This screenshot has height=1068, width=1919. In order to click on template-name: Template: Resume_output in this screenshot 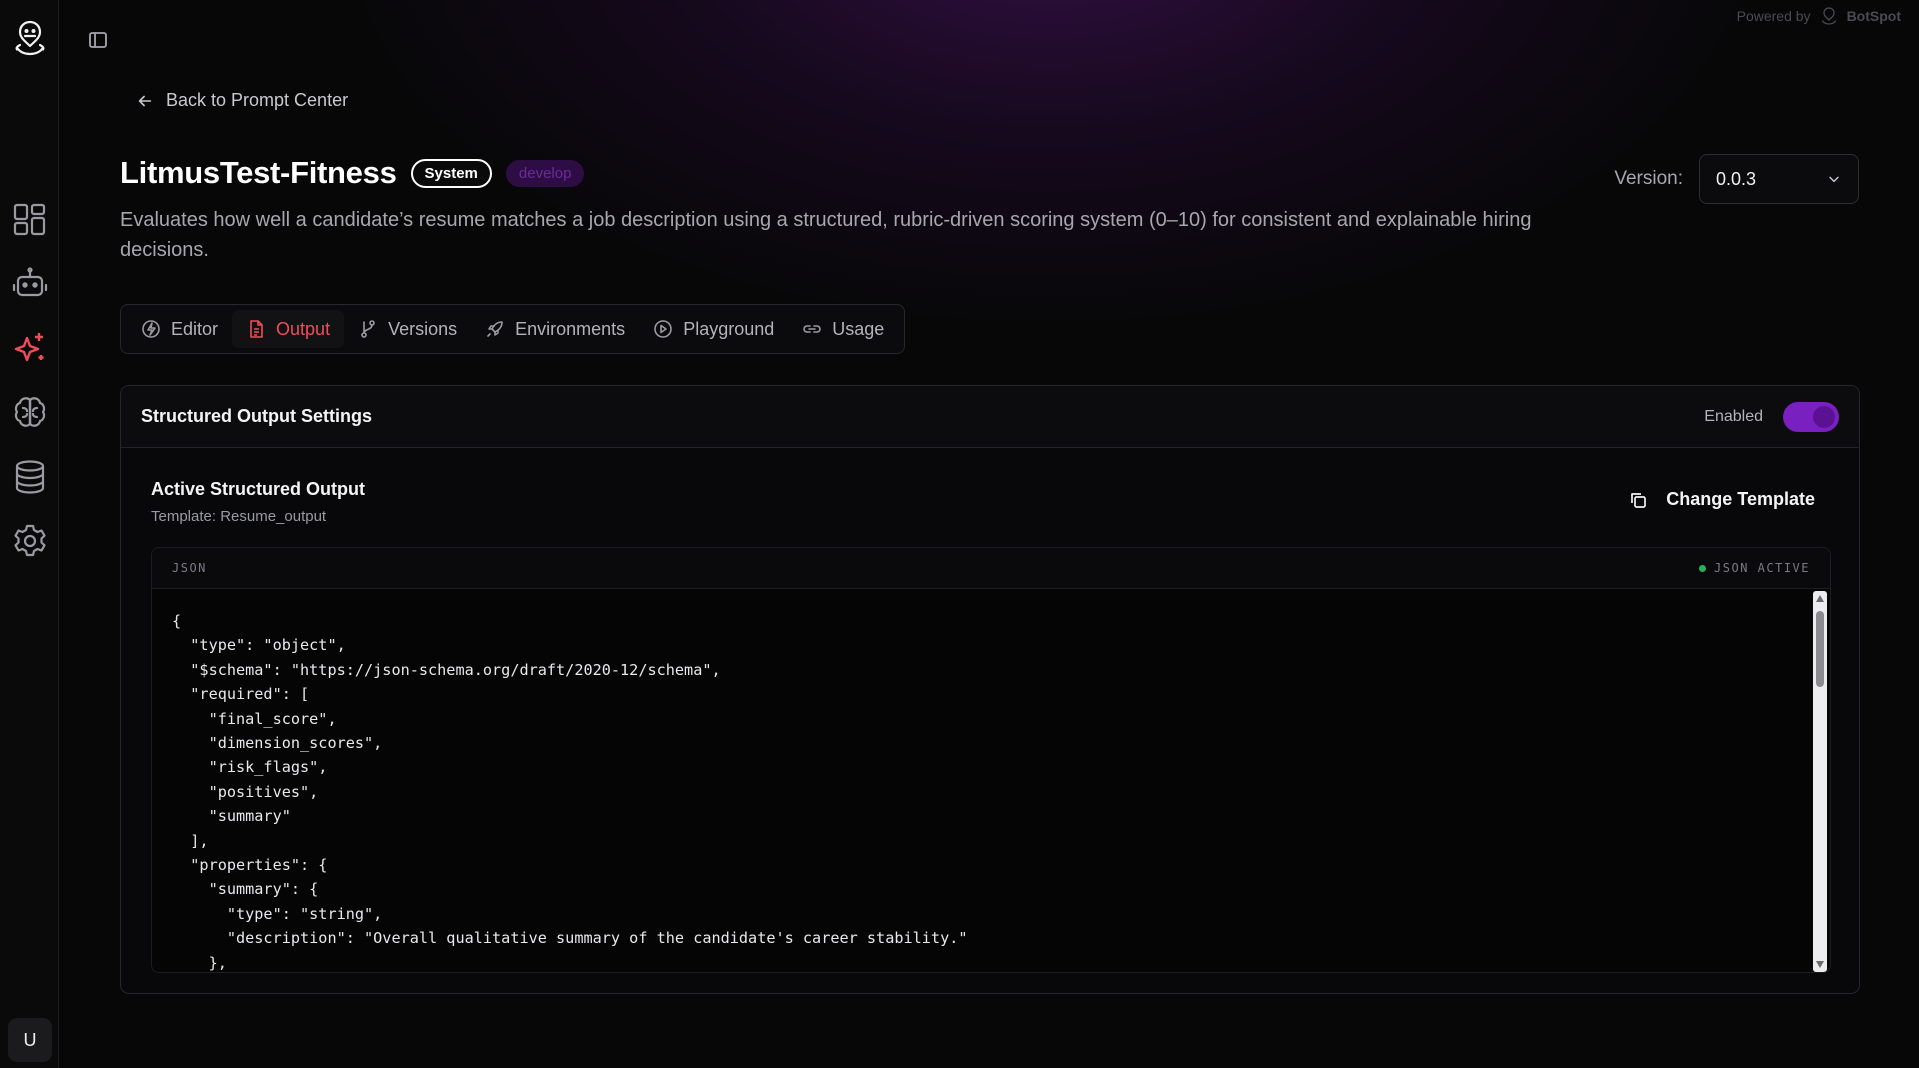, I will do `click(239, 516)`.